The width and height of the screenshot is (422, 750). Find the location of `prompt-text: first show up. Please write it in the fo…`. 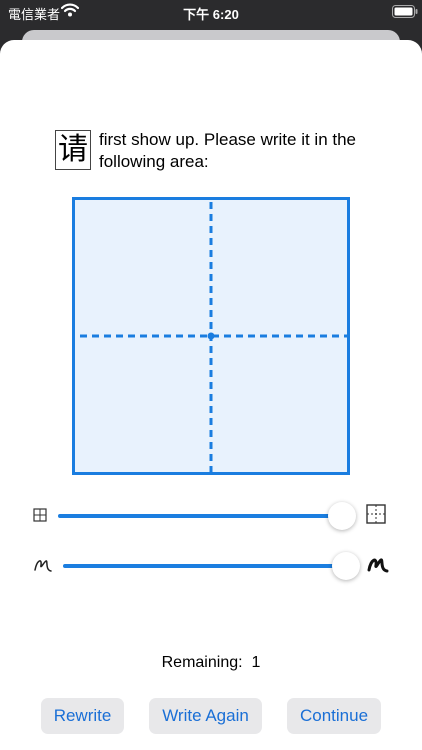

prompt-text: first show up. Please write it in the fo… is located at coordinates (228, 150).